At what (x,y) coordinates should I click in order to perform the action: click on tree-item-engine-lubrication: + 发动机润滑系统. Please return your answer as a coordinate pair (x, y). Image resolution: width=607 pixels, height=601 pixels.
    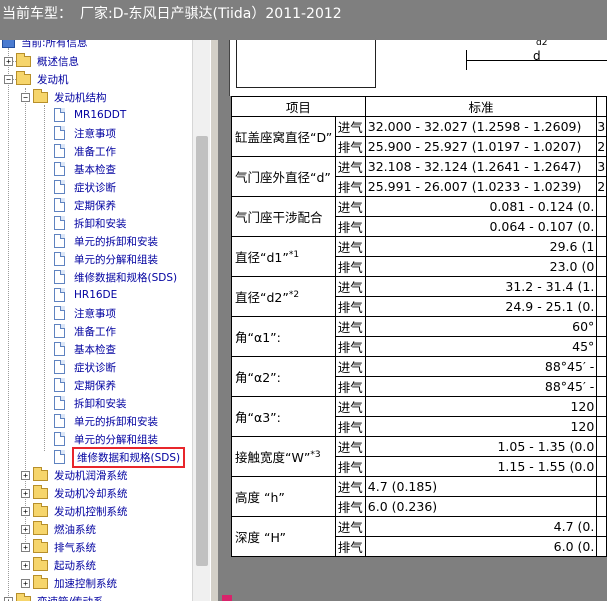
    Looking at the image, I should click on (75, 475).